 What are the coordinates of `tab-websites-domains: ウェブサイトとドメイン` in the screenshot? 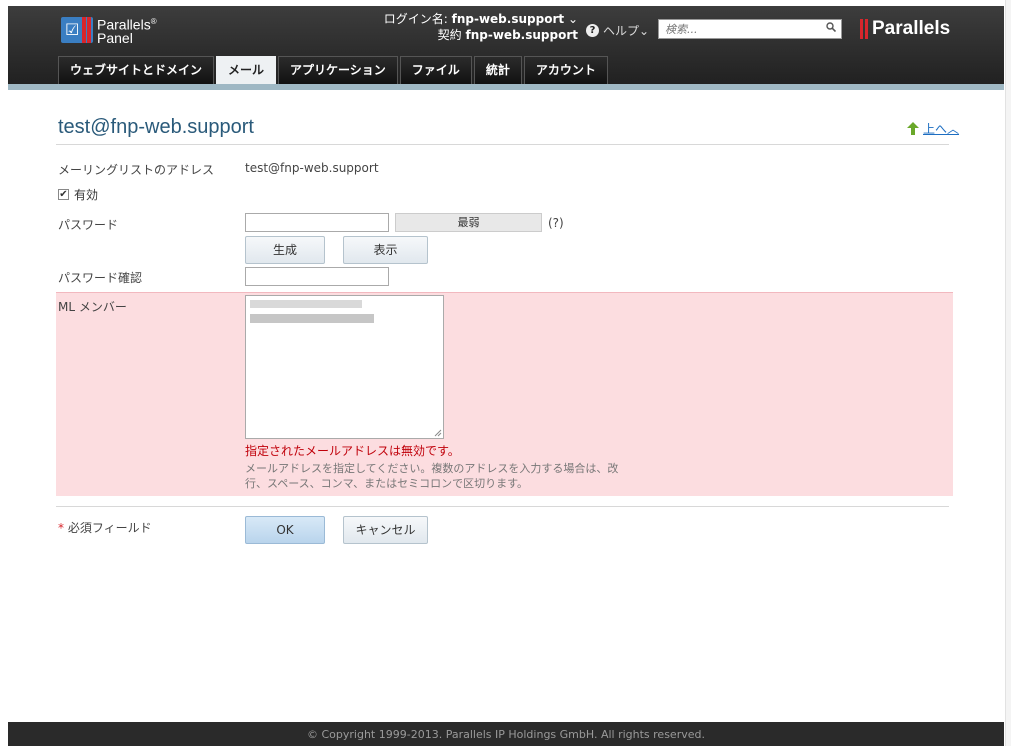 It's located at (136, 70).